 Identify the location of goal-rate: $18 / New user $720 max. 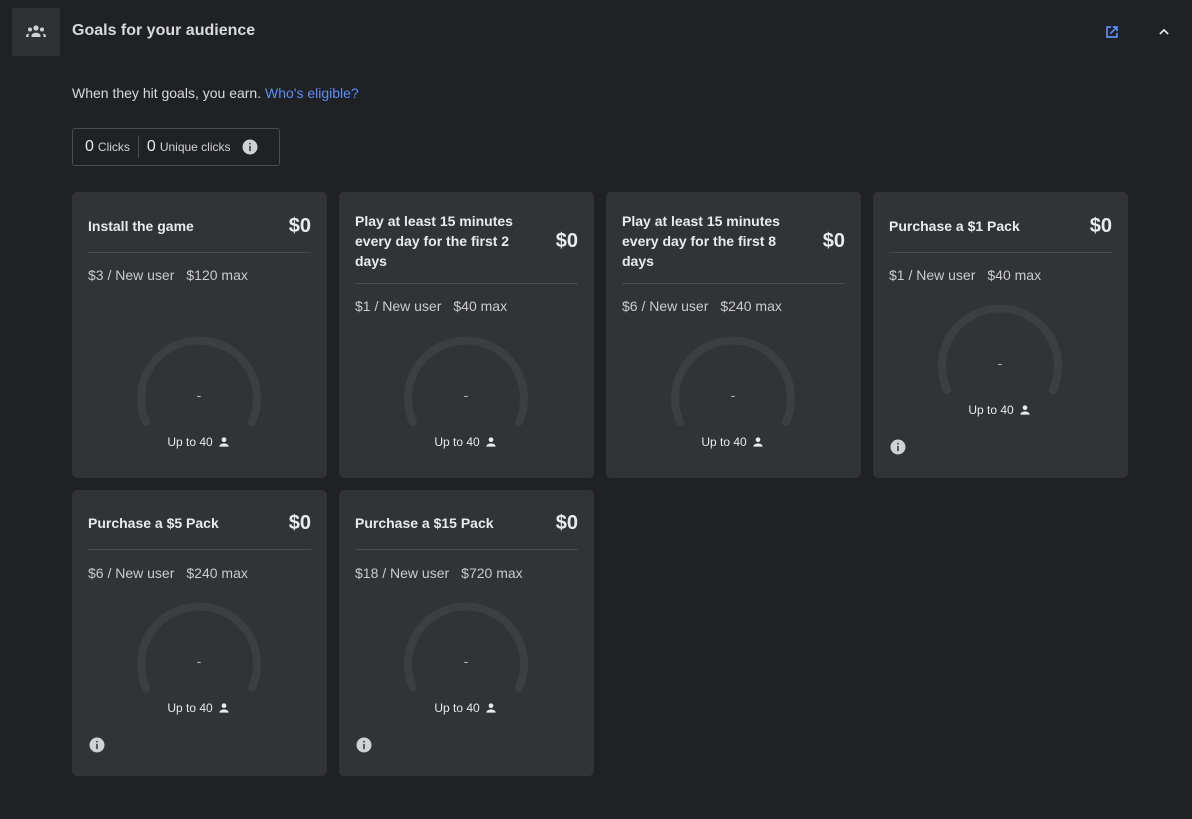
(439, 573).